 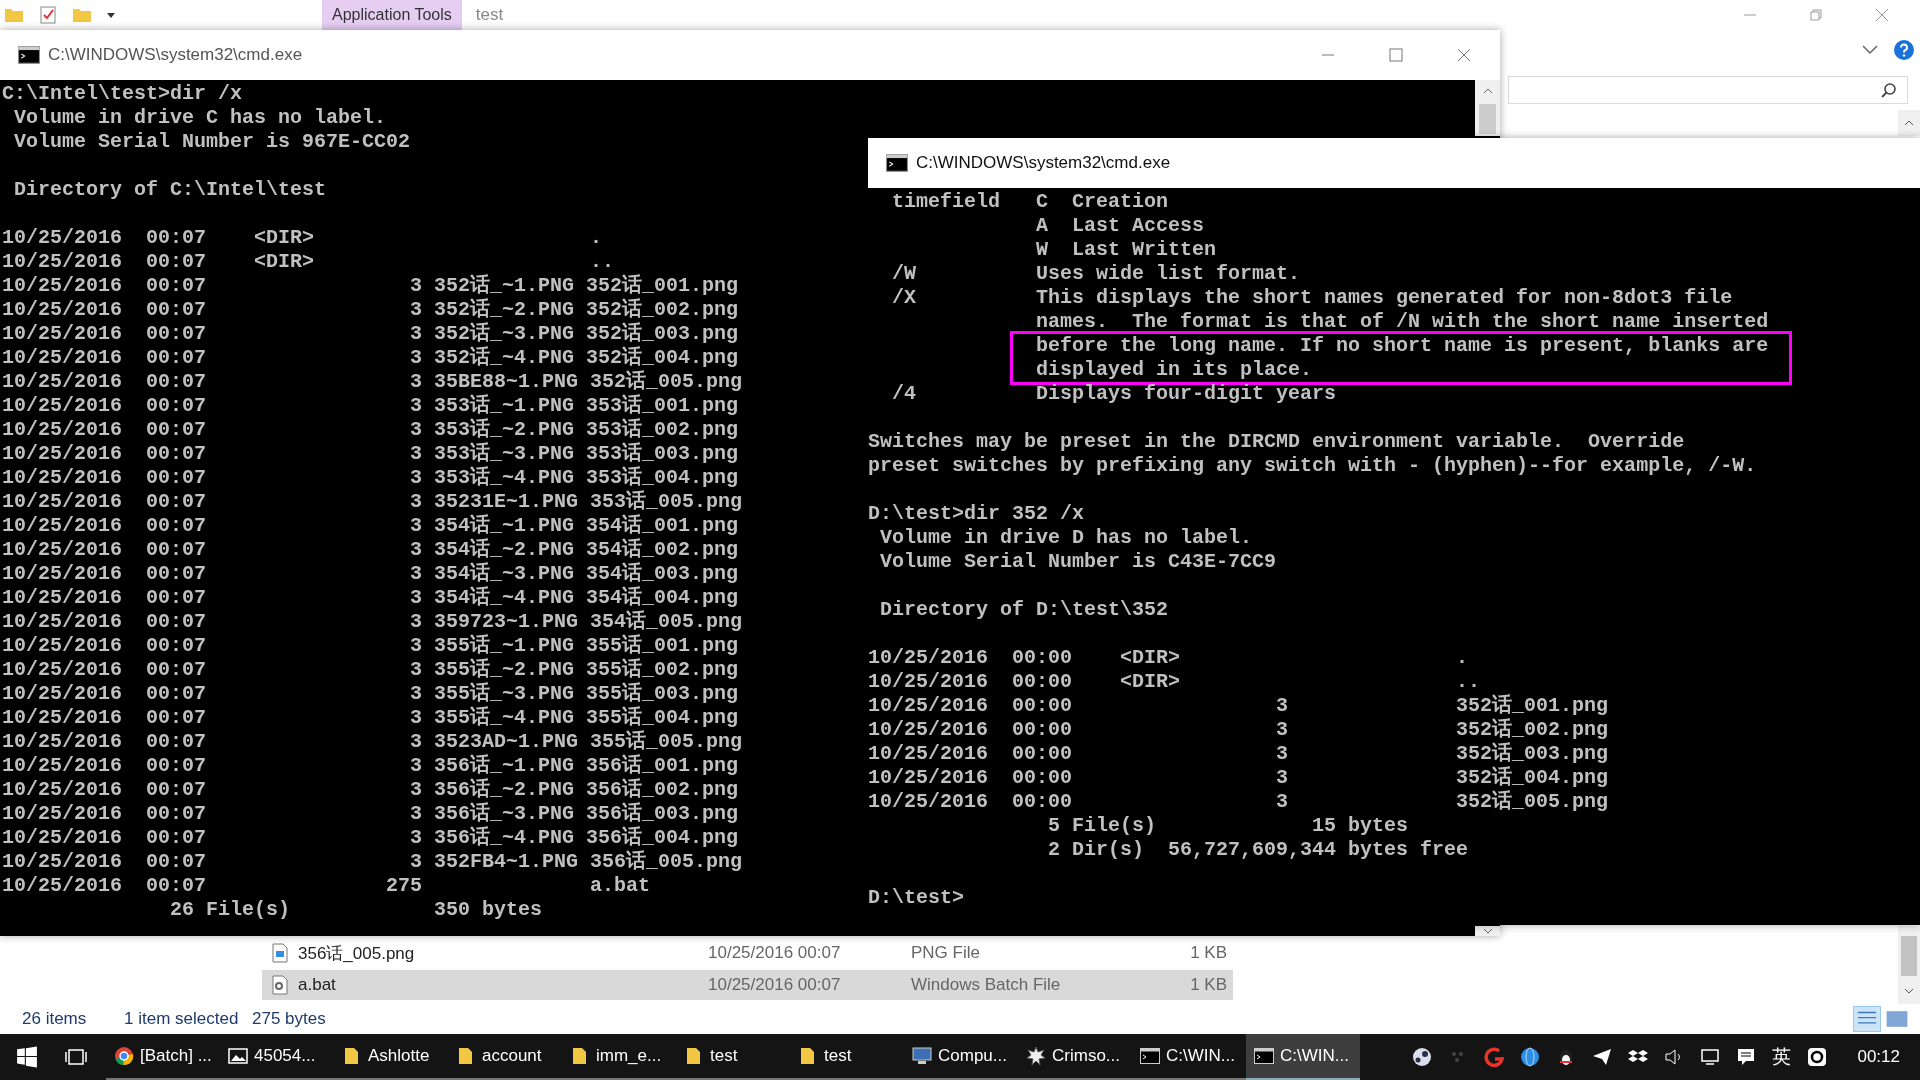 I want to click on search-field, so click(x=1708, y=90).